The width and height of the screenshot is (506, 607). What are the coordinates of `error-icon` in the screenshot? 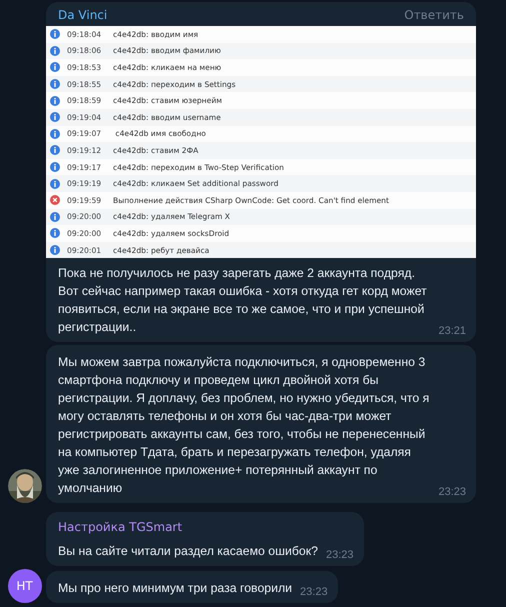 It's located at (55, 200).